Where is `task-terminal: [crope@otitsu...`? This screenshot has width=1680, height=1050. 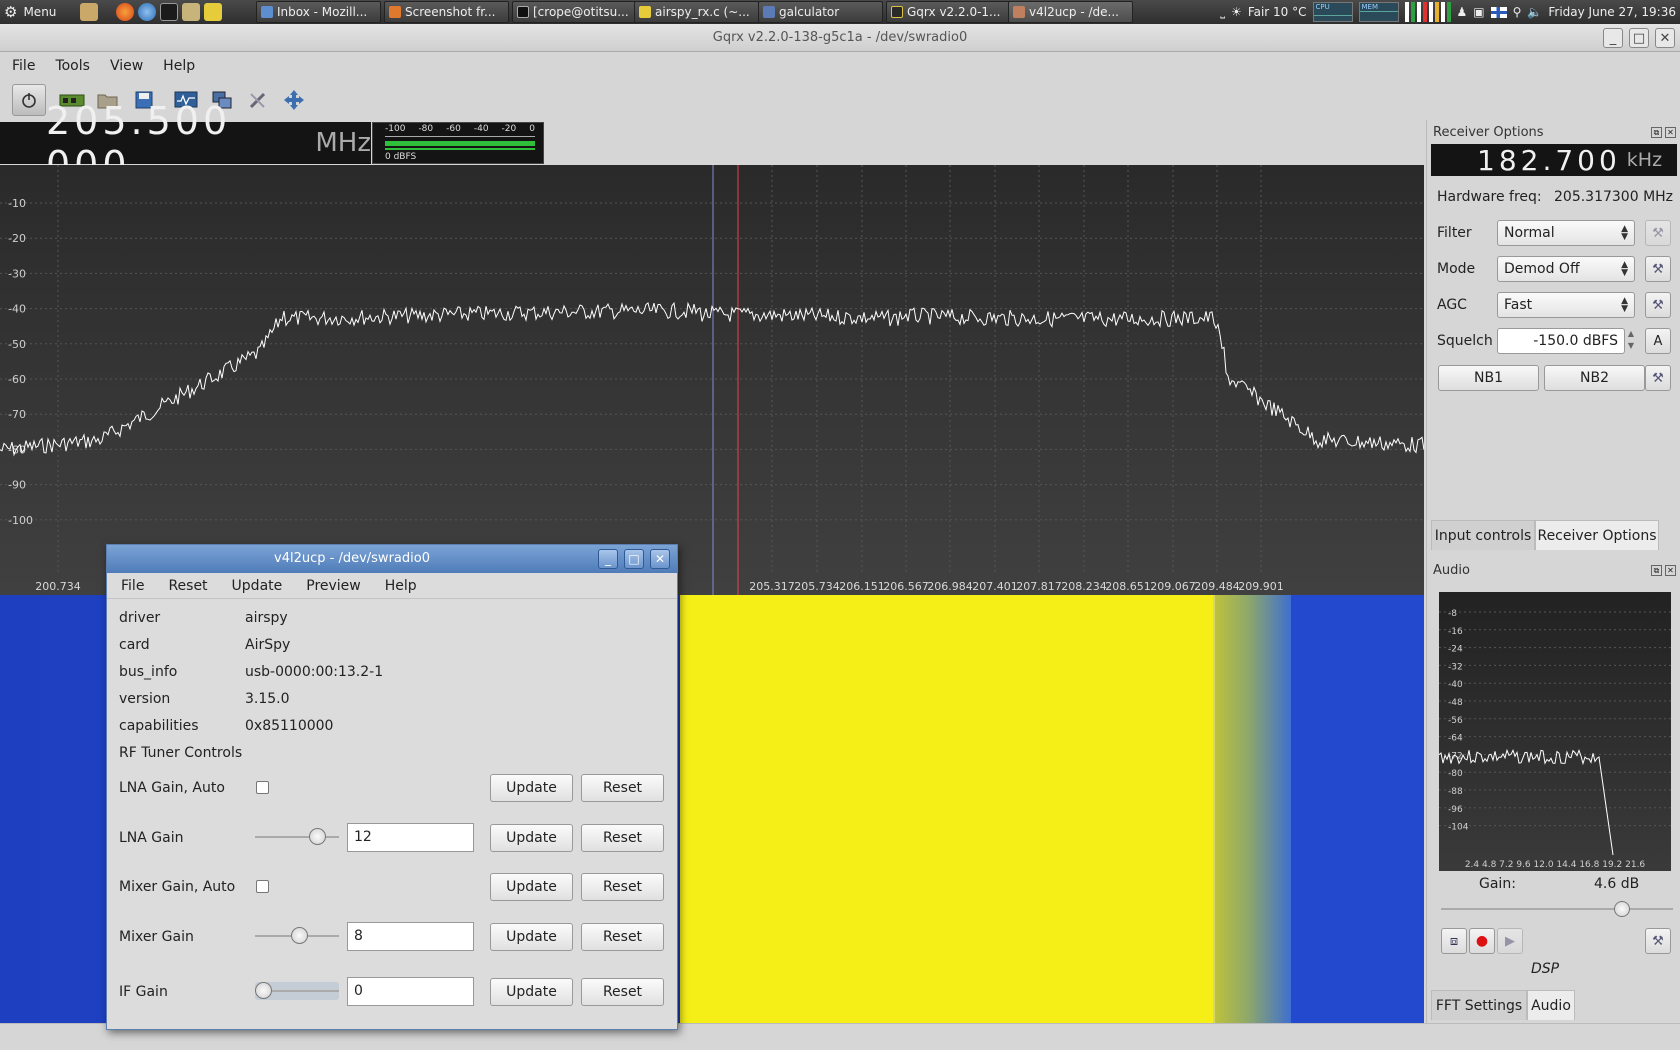
task-terminal: [crope@otitsu... is located at coordinates (574, 12).